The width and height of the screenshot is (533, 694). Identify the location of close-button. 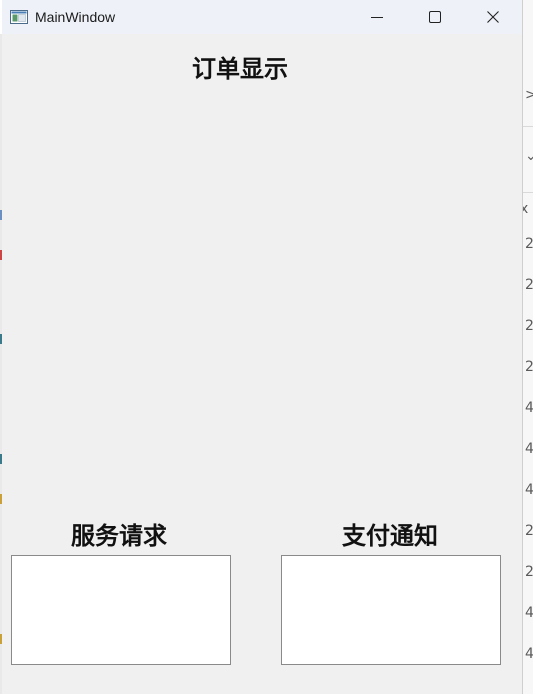
(493, 17).